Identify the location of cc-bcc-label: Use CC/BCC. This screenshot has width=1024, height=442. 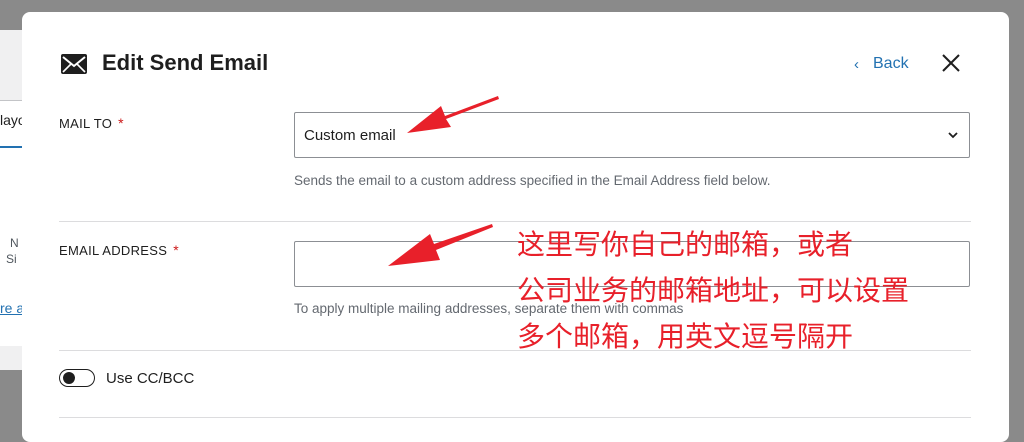
(150, 378).